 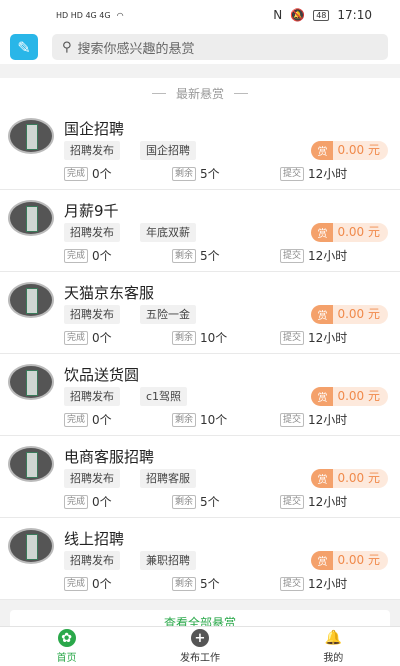 I want to click on item-title: 饮品送货圆, so click(x=102, y=375).